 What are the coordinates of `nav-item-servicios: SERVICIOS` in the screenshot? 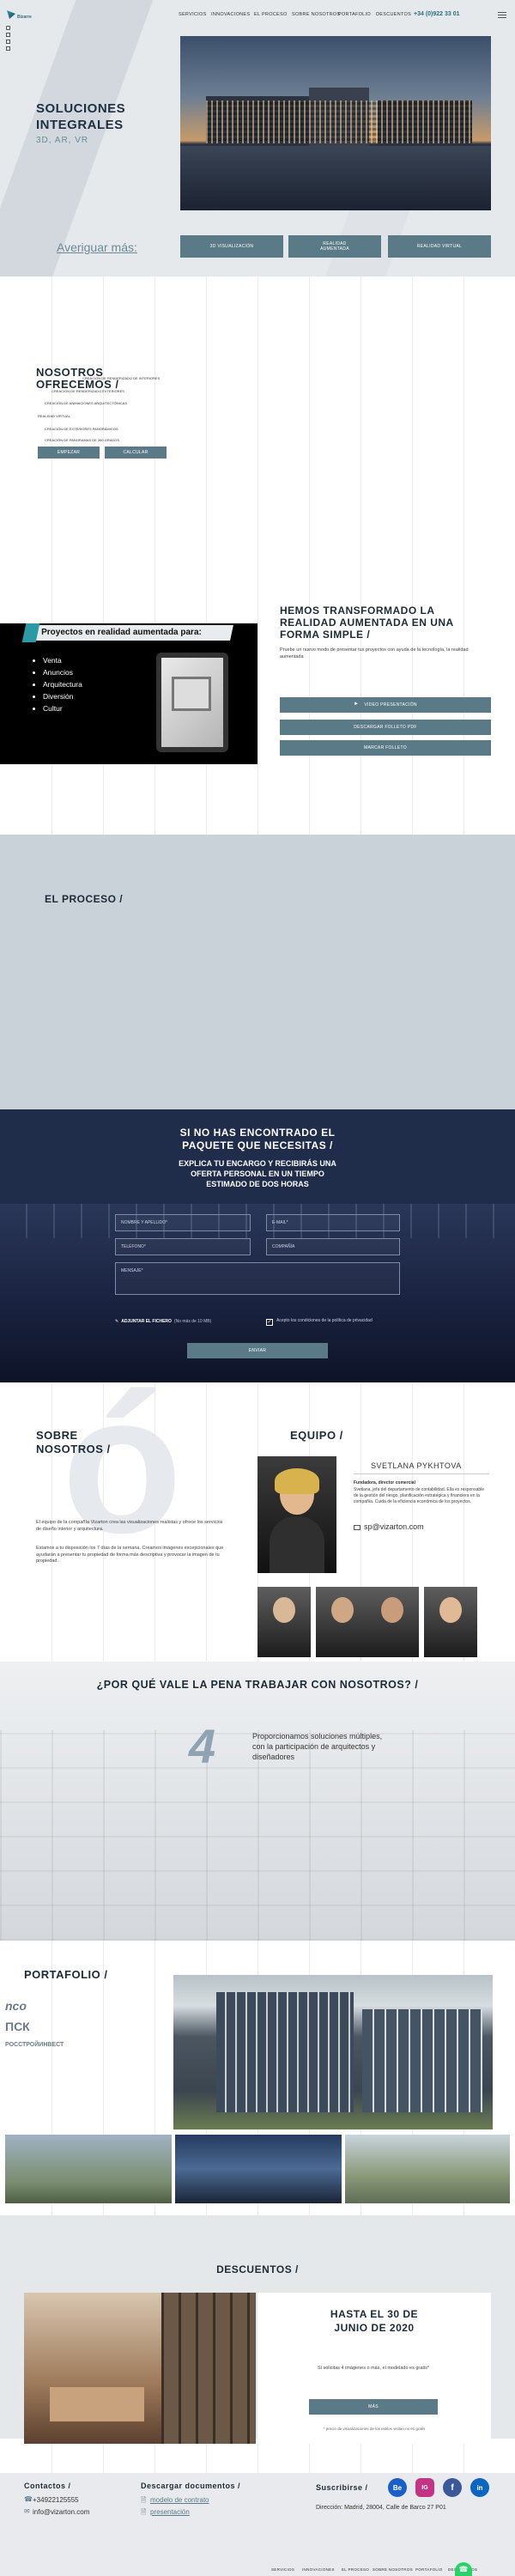 It's located at (193, 15).